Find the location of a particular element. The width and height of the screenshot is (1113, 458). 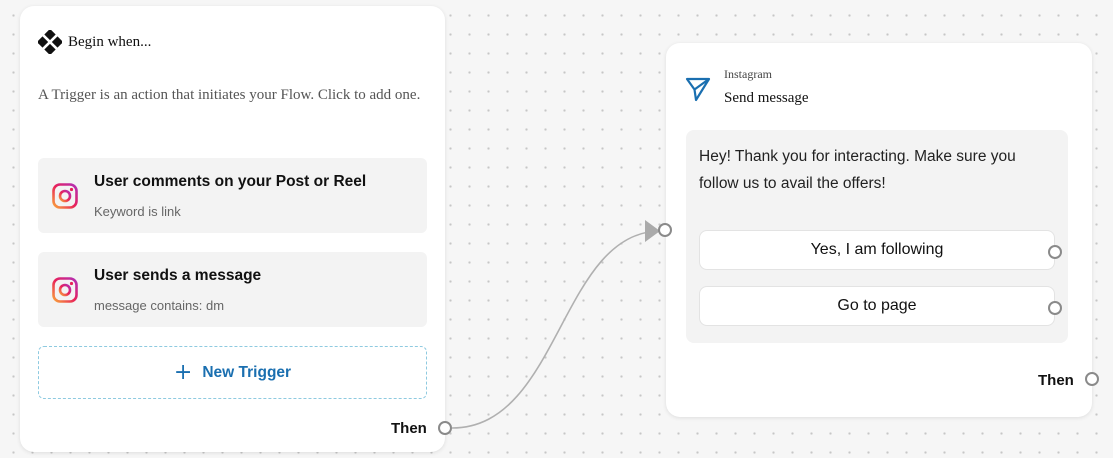

platform-label: Instagram is located at coordinates (748, 74).